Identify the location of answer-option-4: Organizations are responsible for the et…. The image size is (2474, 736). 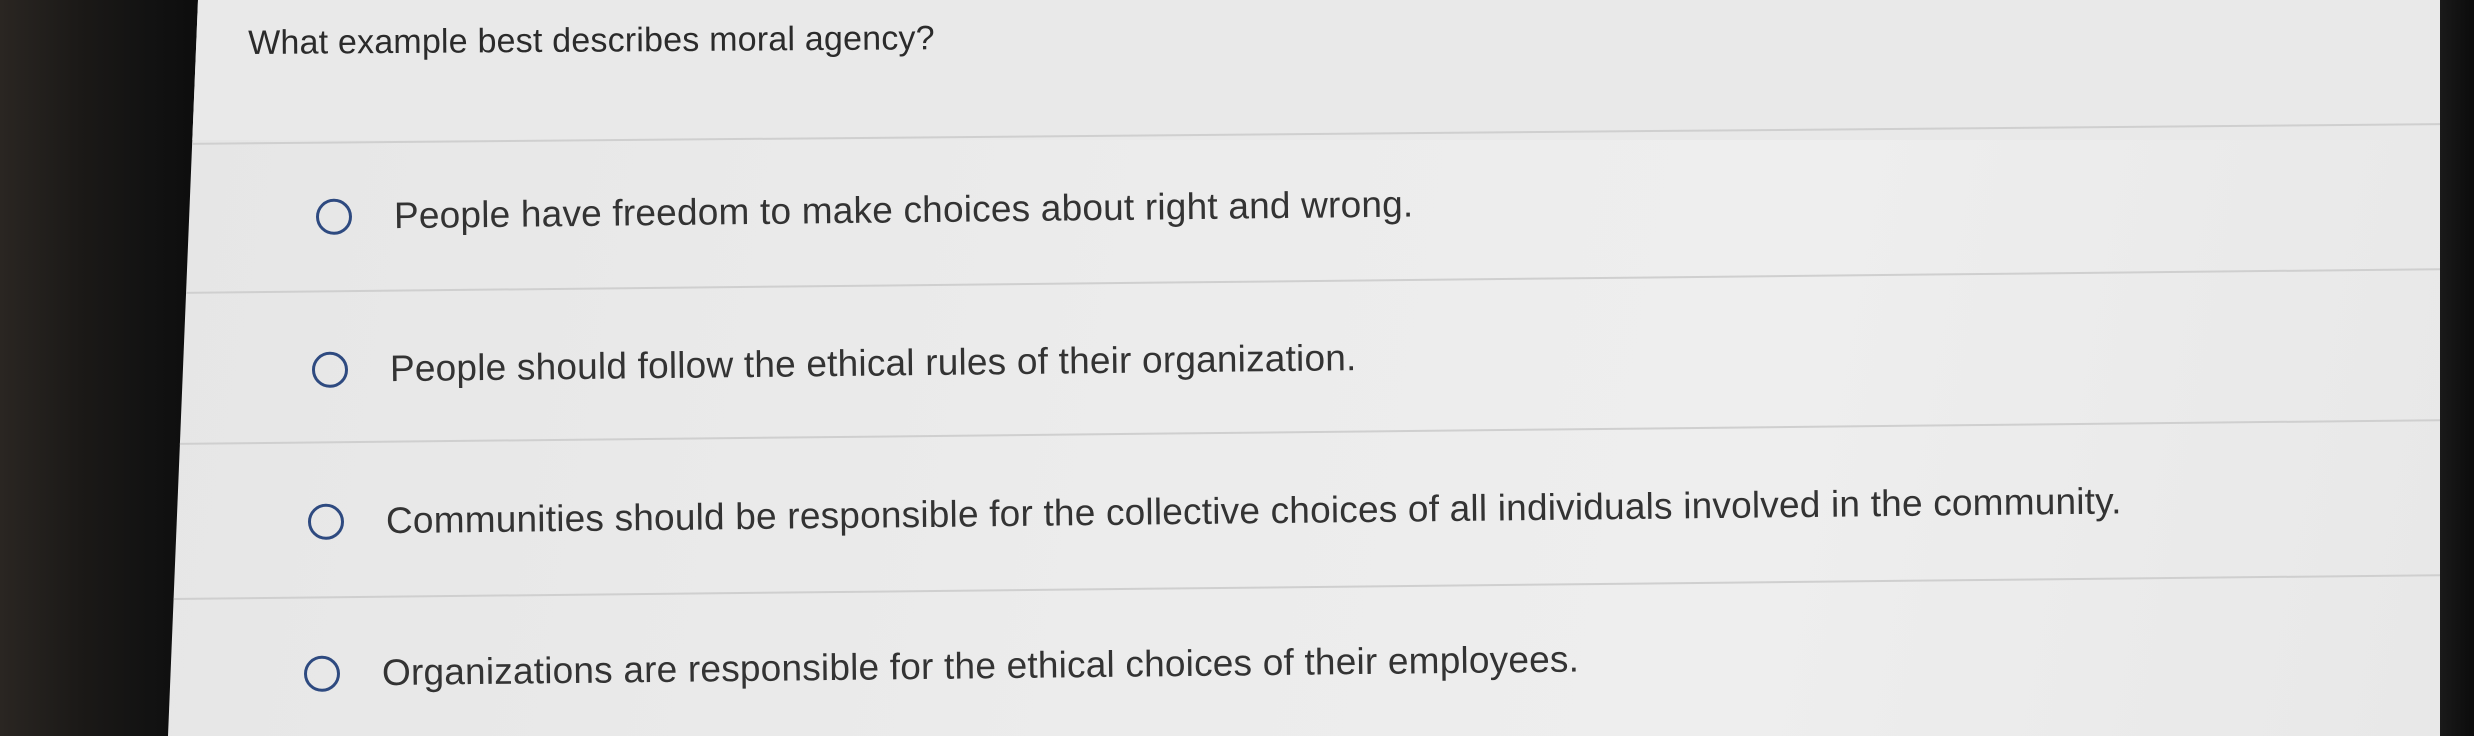
(941, 666).